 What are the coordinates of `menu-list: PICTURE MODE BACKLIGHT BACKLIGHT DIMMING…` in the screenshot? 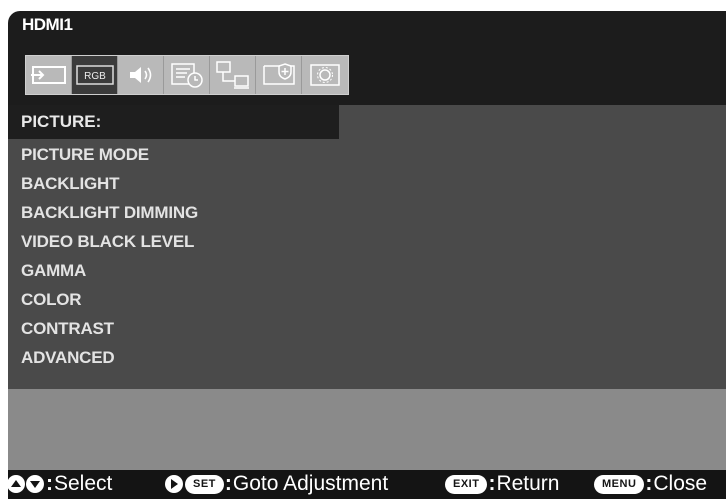 It's located at (109, 256).